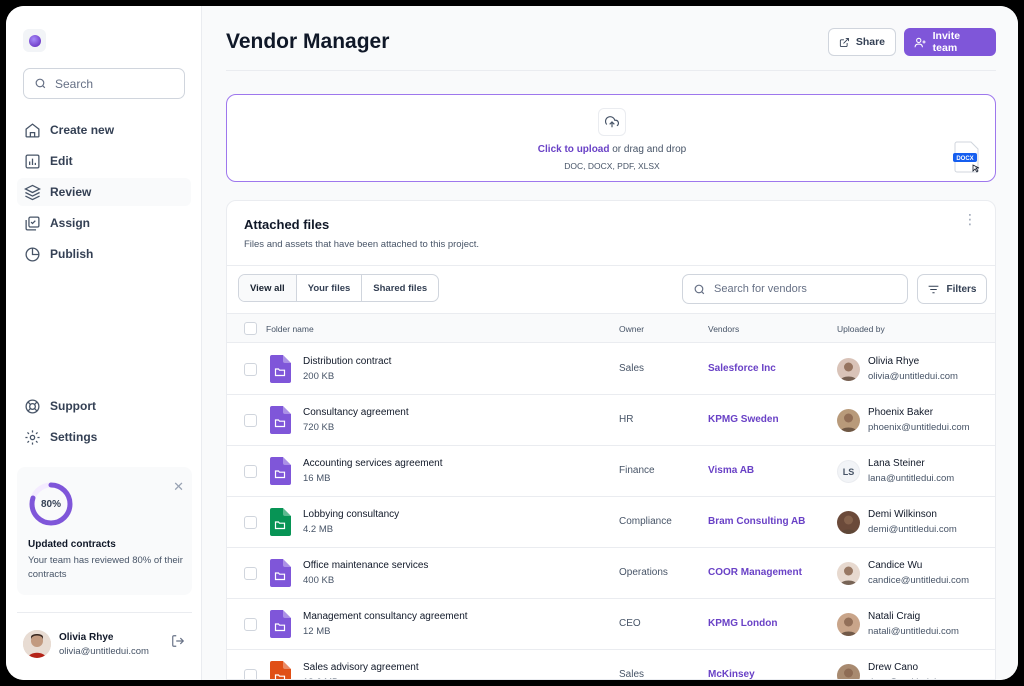  What do you see at coordinates (742, 623) in the screenshot?
I see `vendor-link: KPMG London` at bounding box center [742, 623].